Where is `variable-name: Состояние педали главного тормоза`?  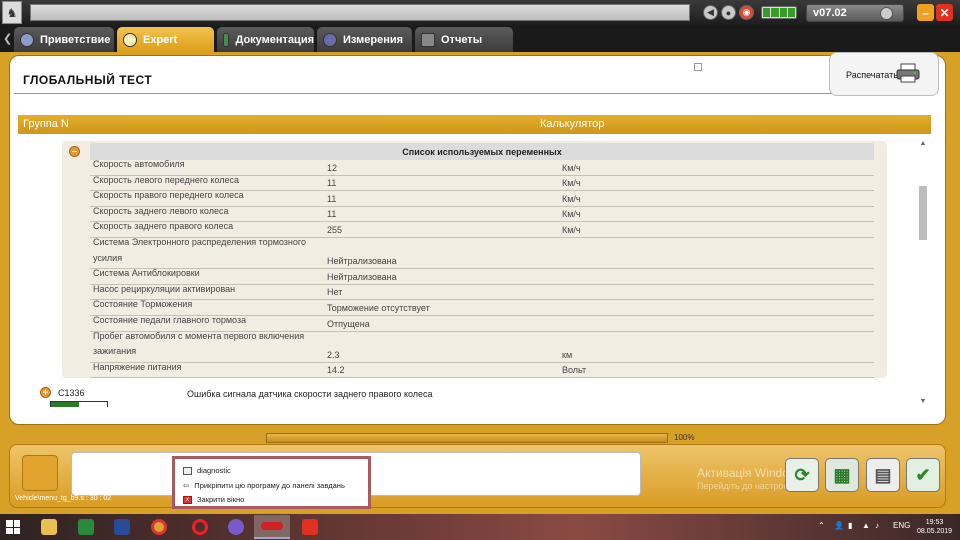 variable-name: Состояние педали главного тормоза is located at coordinates (170, 319).